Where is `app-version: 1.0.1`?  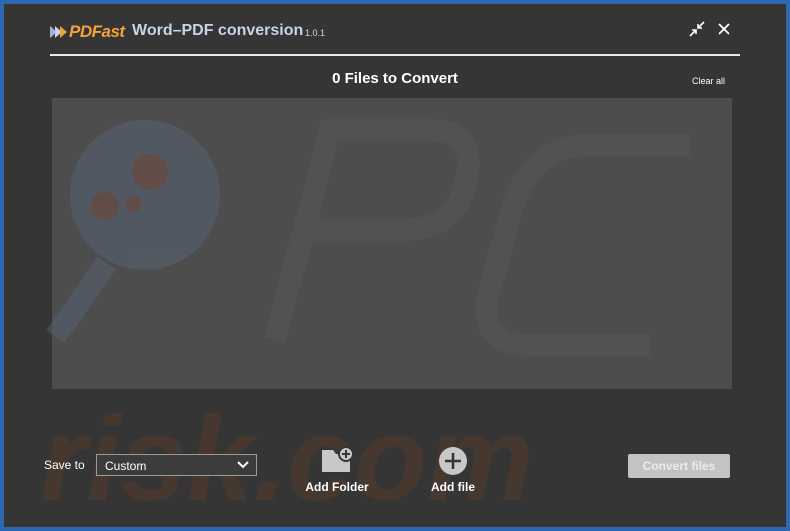 app-version: 1.0.1 is located at coordinates (315, 33).